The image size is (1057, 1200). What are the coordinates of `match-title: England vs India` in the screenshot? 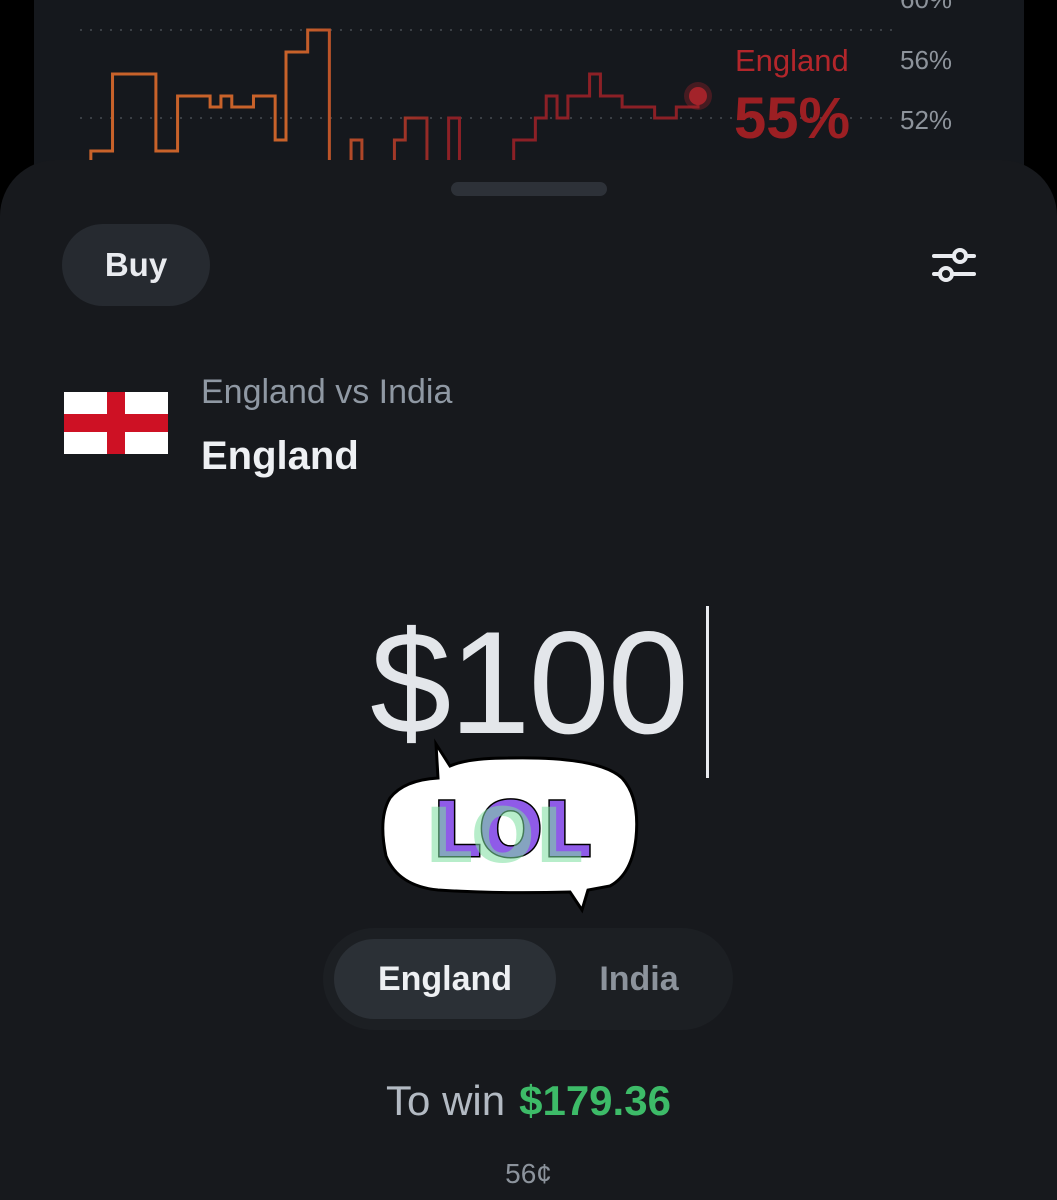 It's located at (327, 392).